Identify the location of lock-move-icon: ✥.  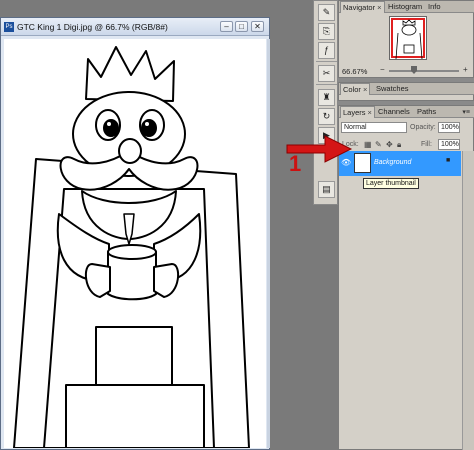
(389, 144).